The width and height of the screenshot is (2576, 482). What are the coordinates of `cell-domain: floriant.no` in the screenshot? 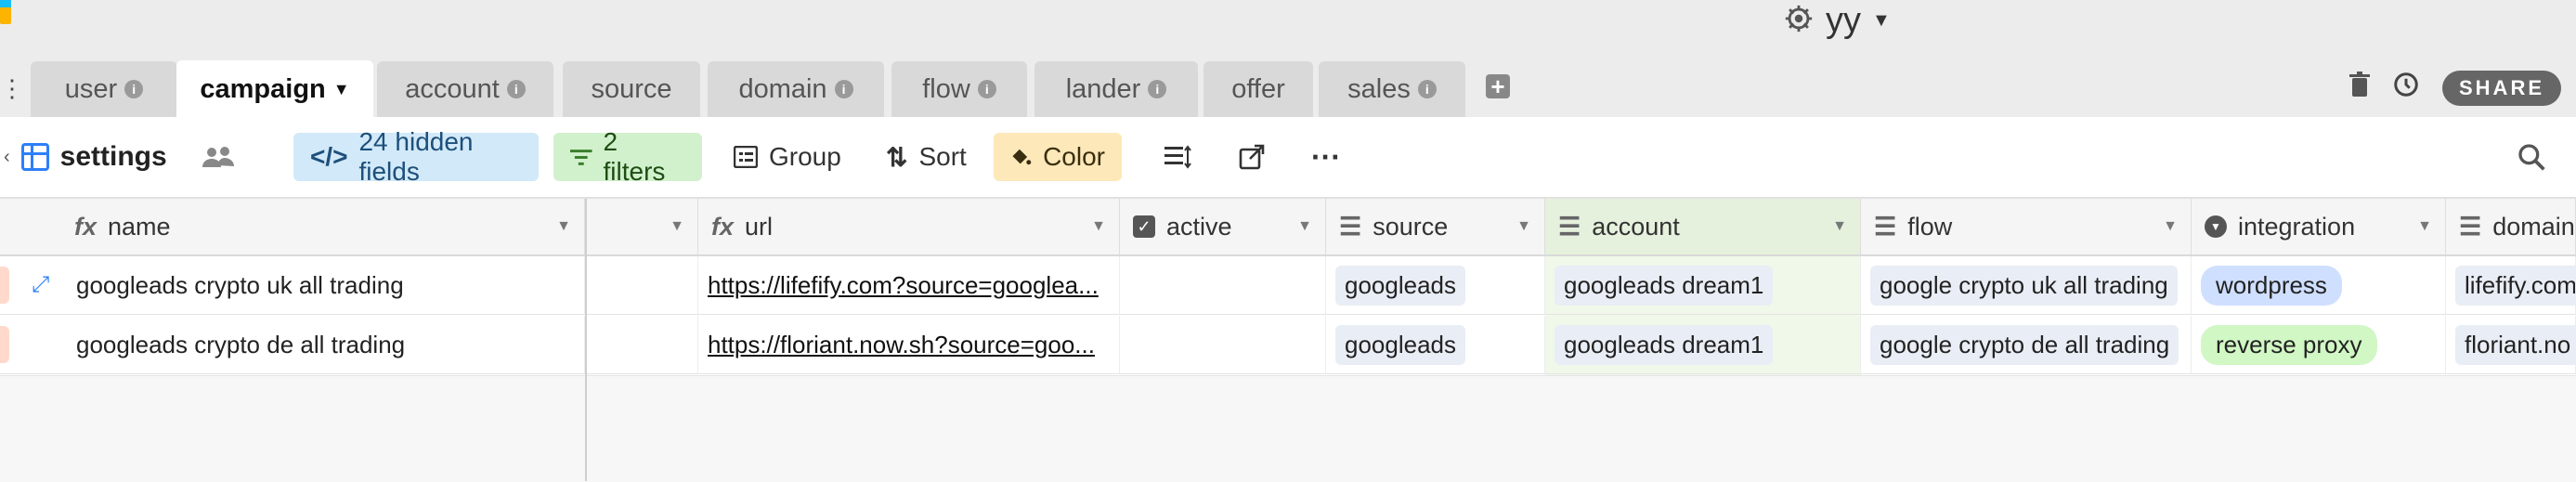 It's located at (2511, 344).